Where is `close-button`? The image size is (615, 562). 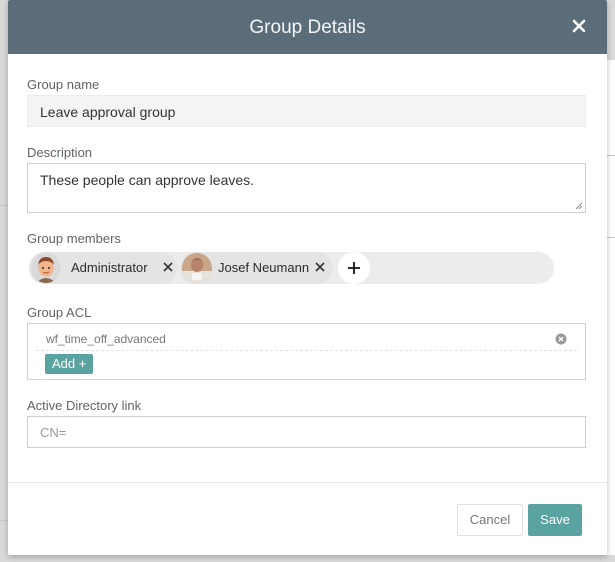 close-button is located at coordinates (579, 26).